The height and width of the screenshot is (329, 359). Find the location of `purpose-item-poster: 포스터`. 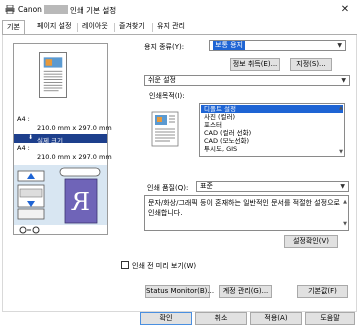

purpose-item-poster: 포스터 is located at coordinates (272, 125).